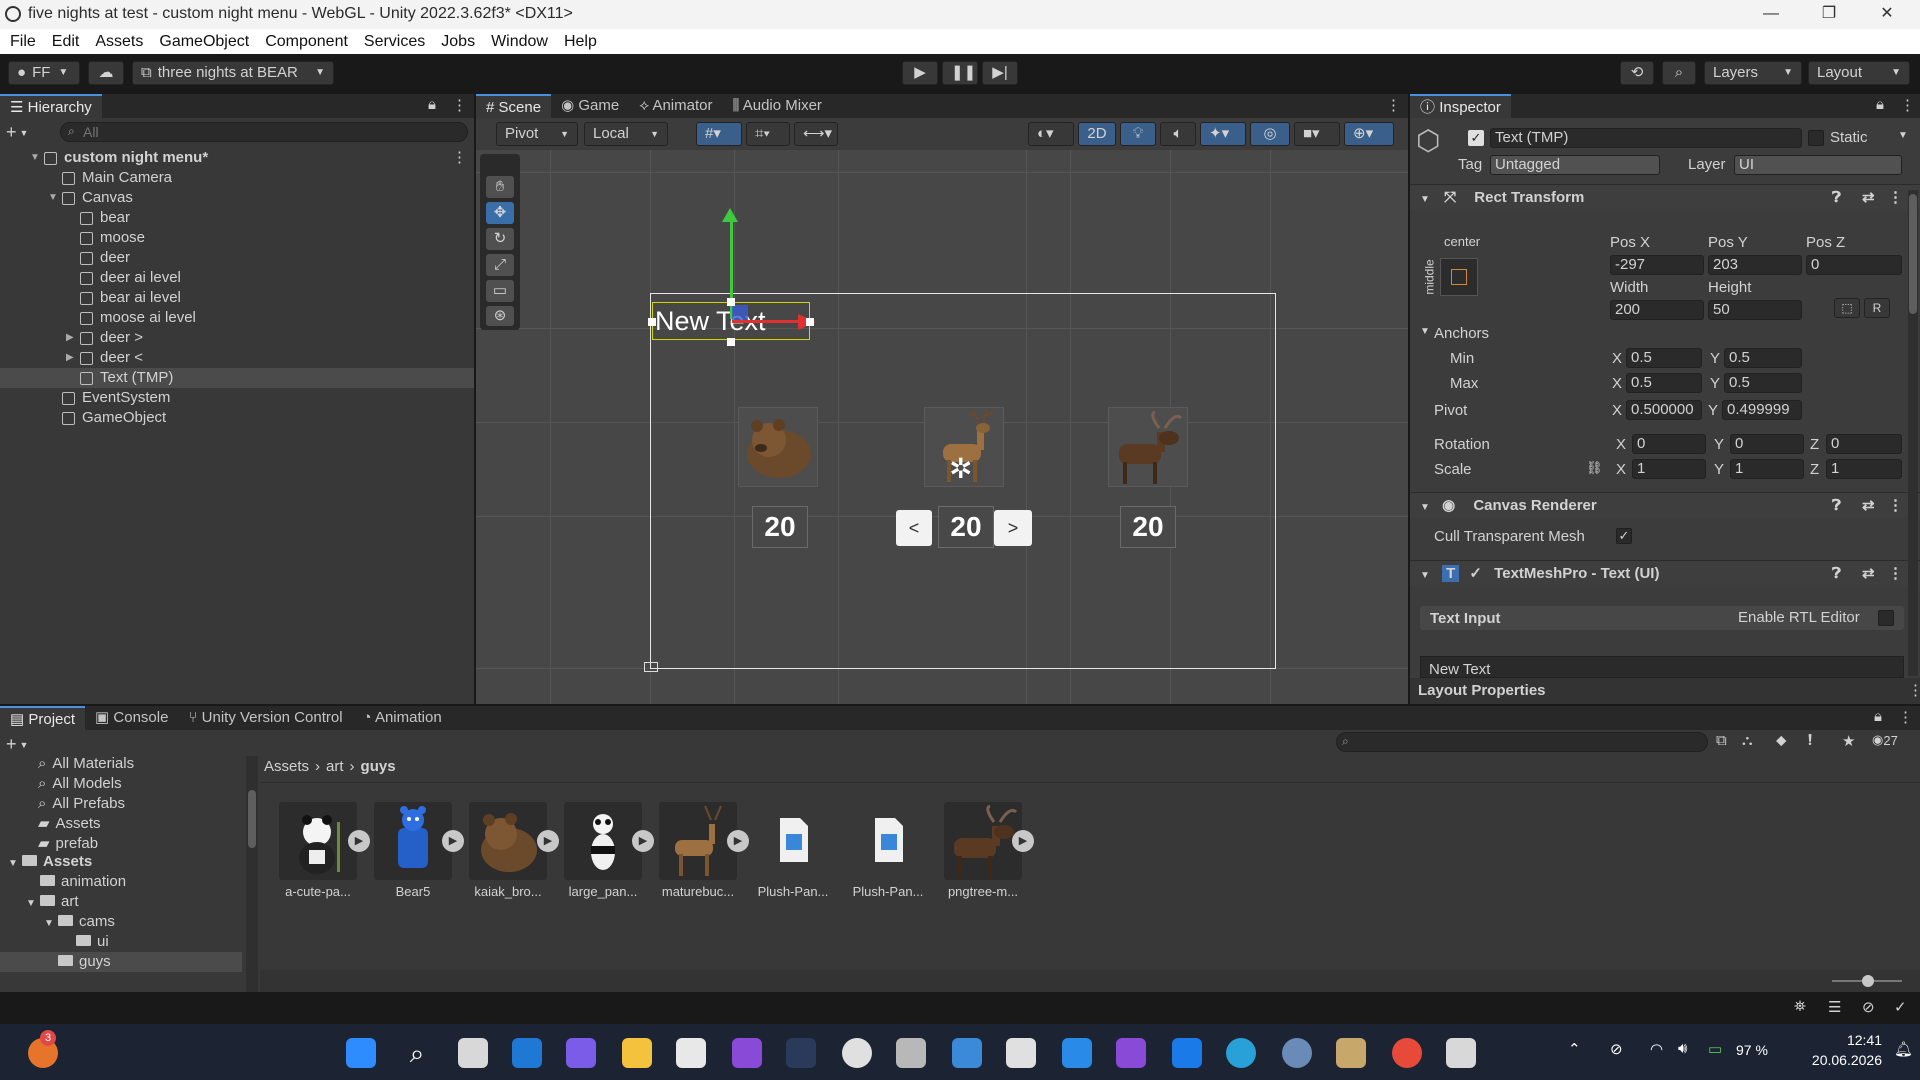 This screenshot has height=1080, width=1920. I want to click on step-button: ▶|, so click(1000, 73).